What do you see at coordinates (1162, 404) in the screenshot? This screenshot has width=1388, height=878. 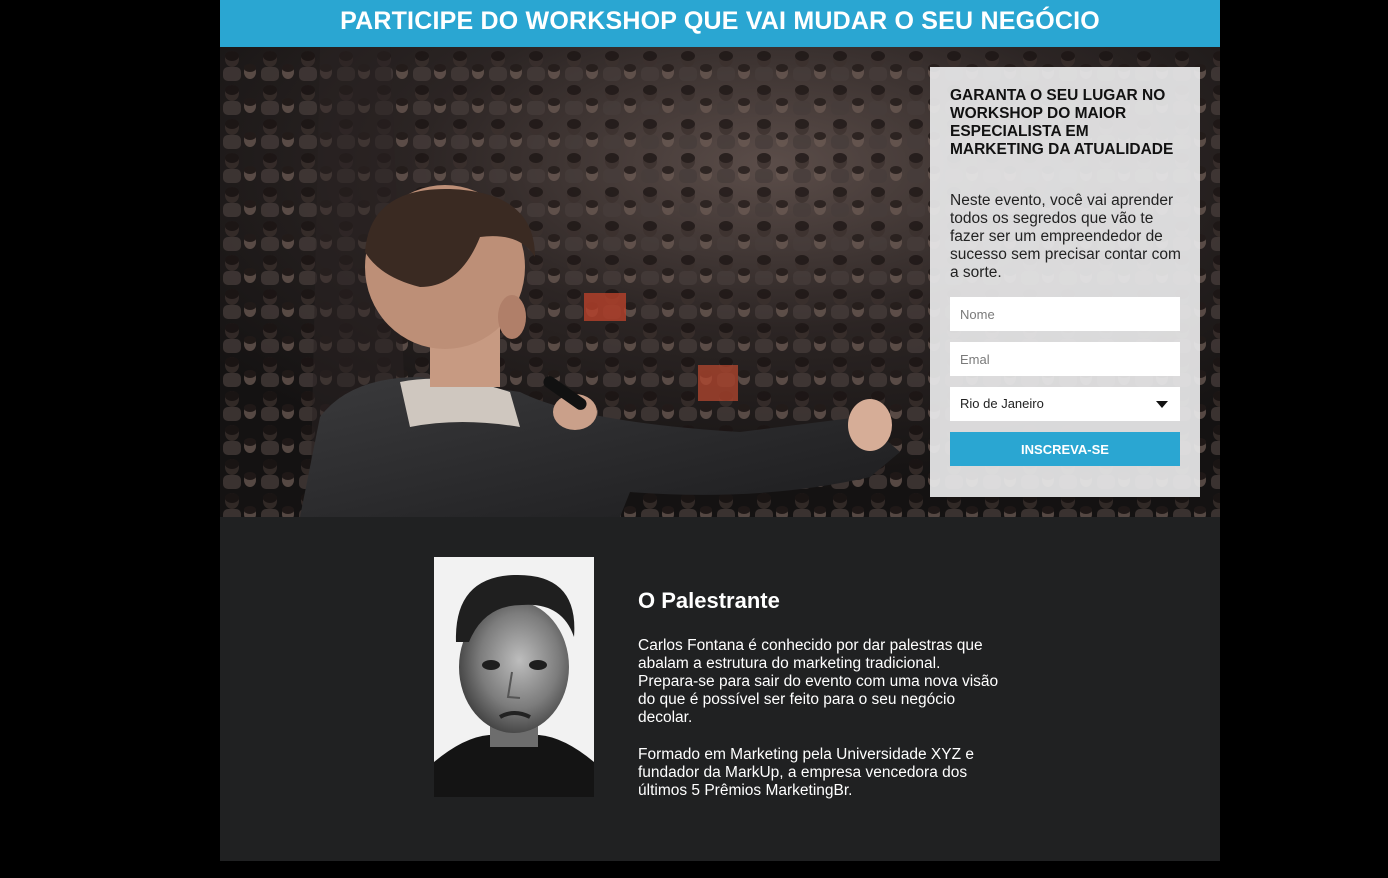 I see `caret-down-icon` at bounding box center [1162, 404].